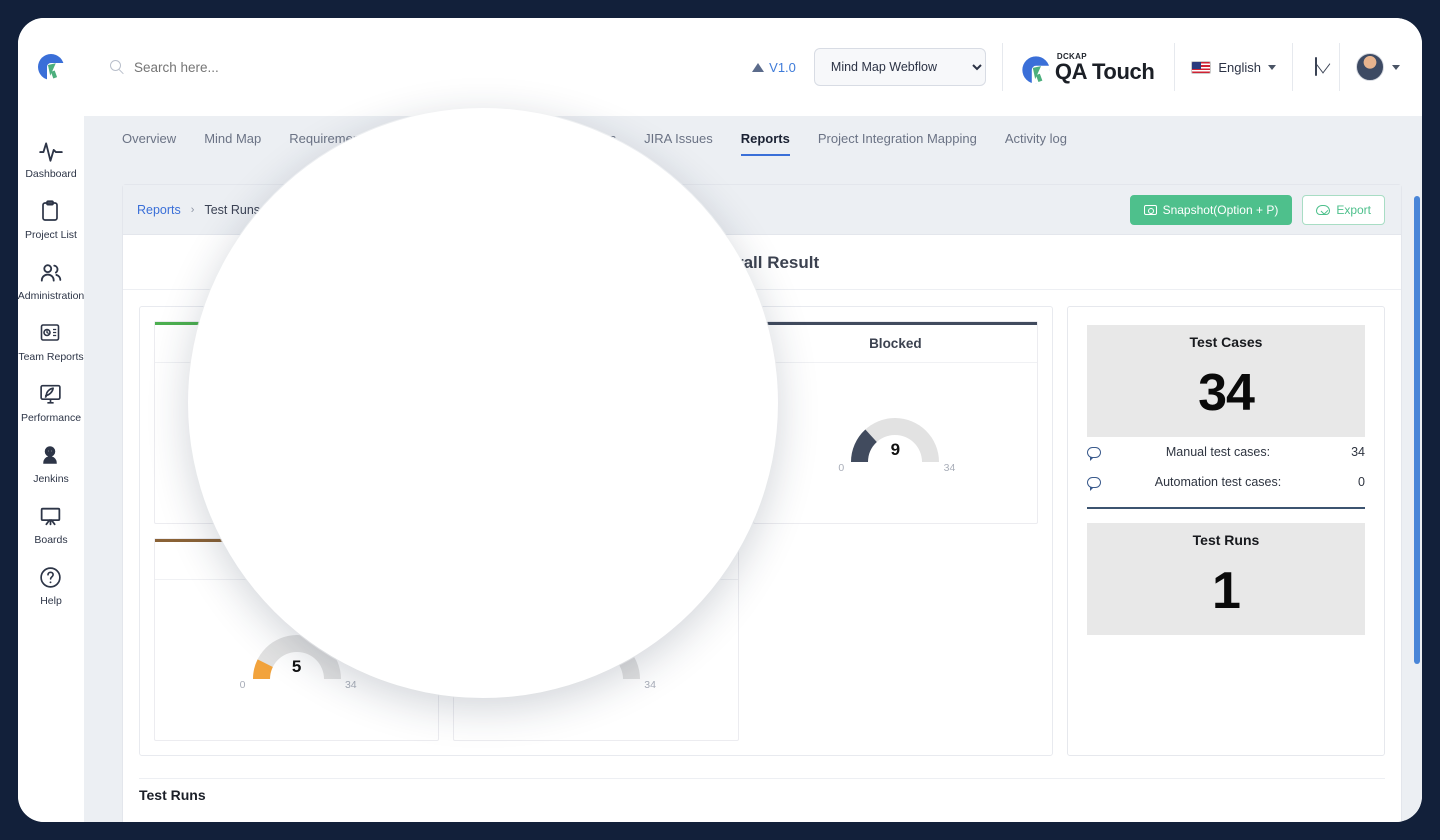  I want to click on sidebar-item-dashboard: Dashboard, so click(51, 159).